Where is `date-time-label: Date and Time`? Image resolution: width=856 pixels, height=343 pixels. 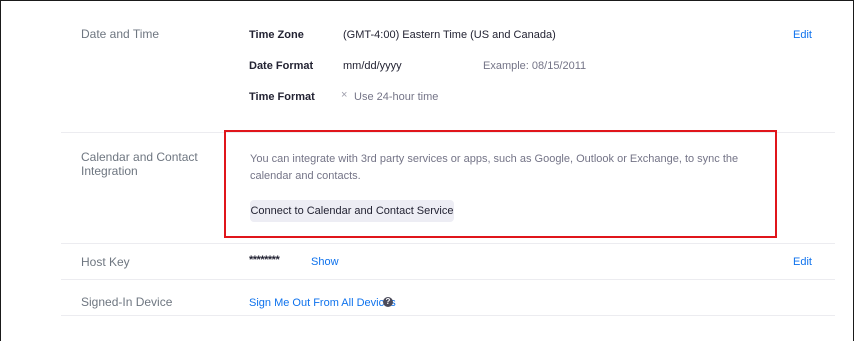 date-time-label: Date and Time is located at coordinates (120, 34).